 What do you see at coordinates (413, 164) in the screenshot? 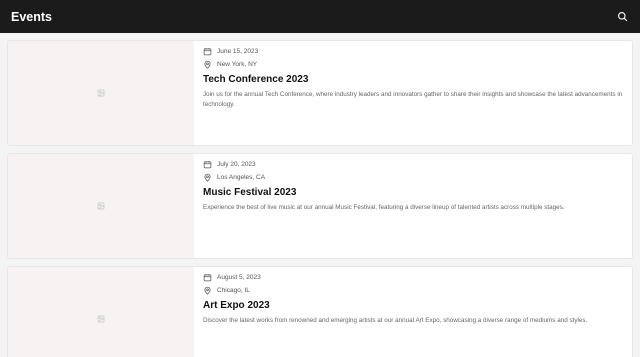
I see `event-date-row: July 20, 2023` at bounding box center [413, 164].